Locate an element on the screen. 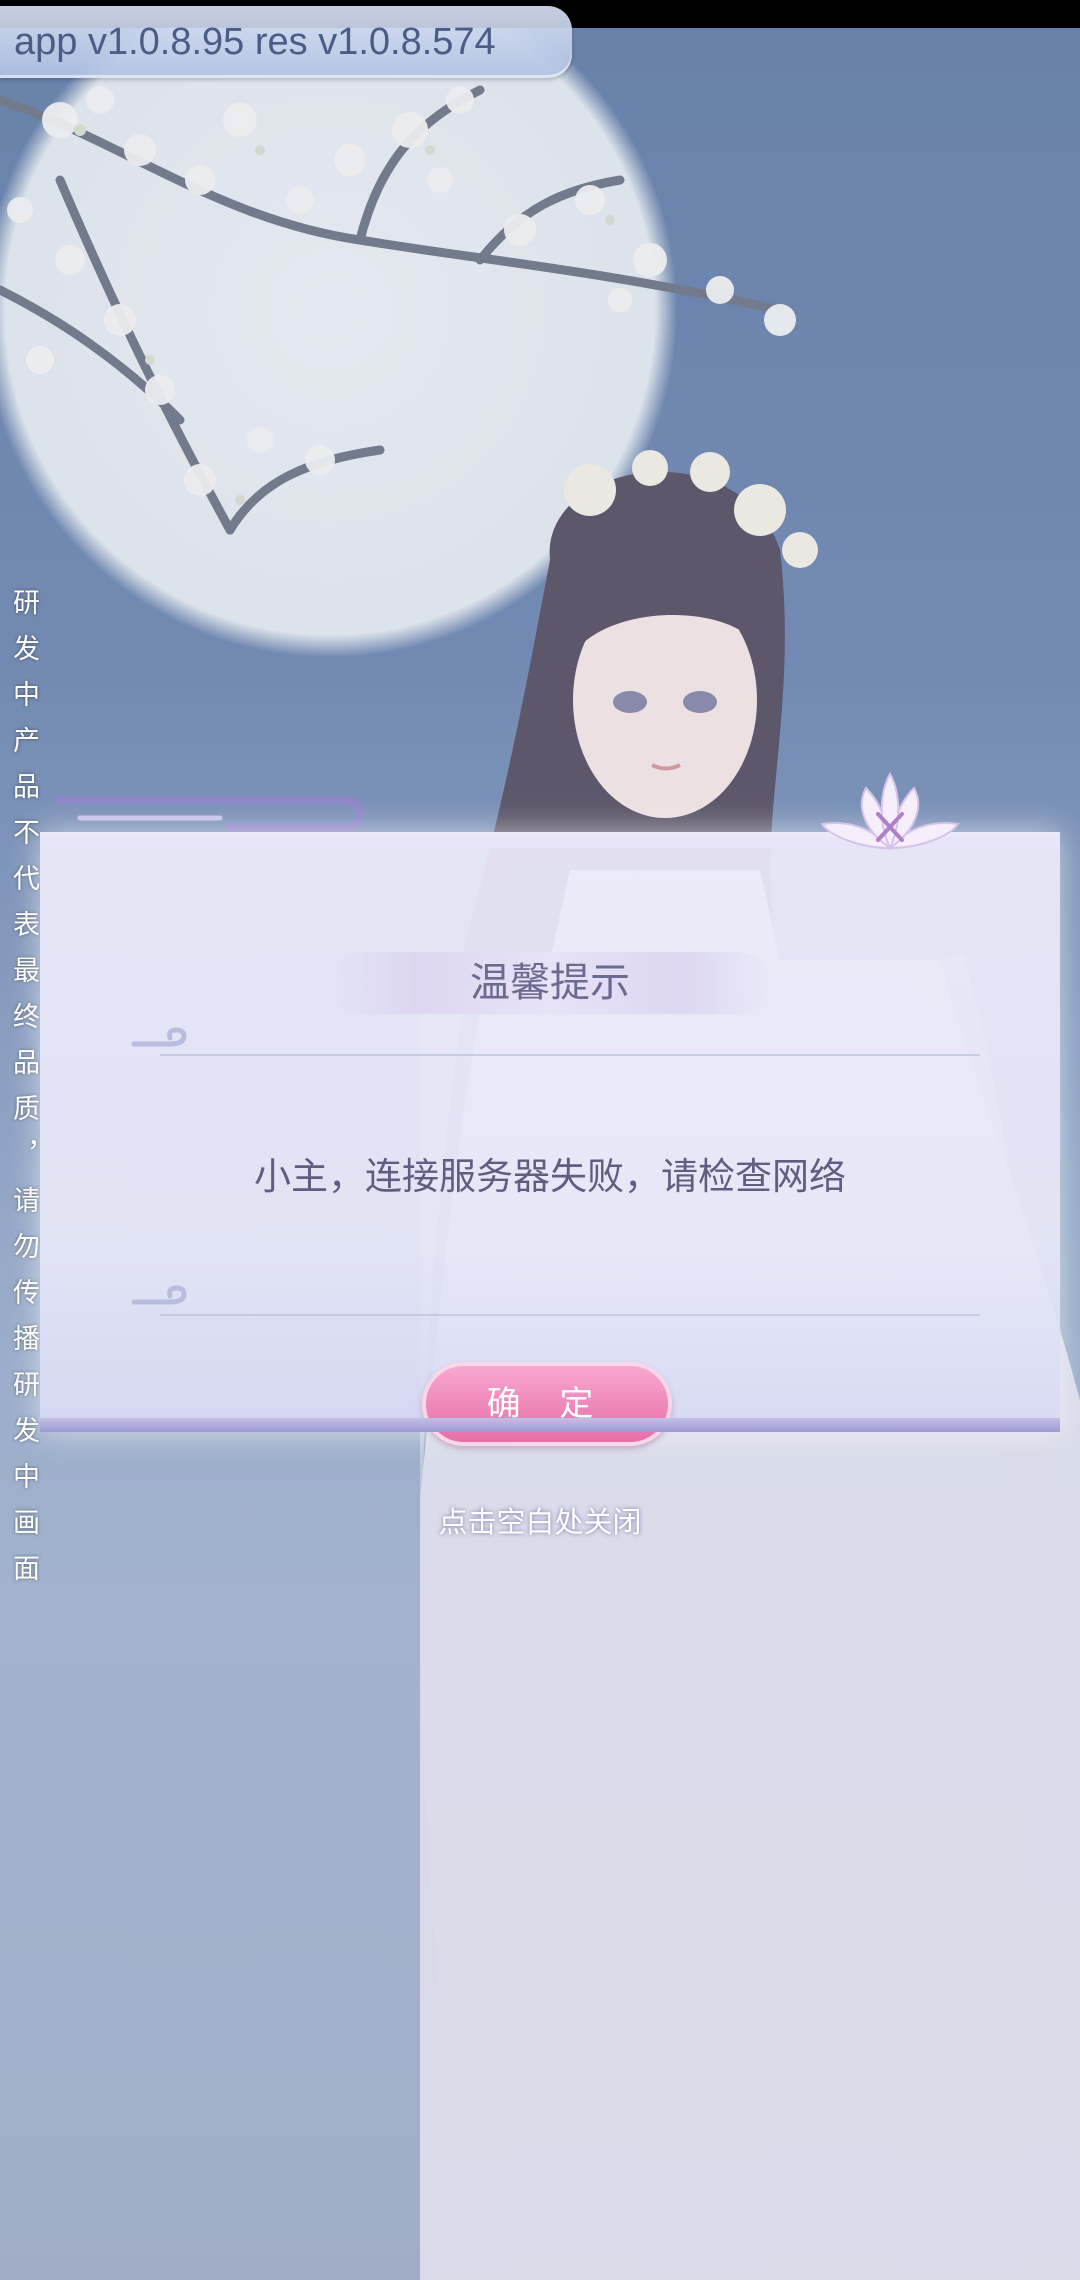 Image resolution: width=1080 pixels, height=2280 pixels. dialog-message: 小主，连接服务器失败，请检查网络 is located at coordinates (550, 1176).